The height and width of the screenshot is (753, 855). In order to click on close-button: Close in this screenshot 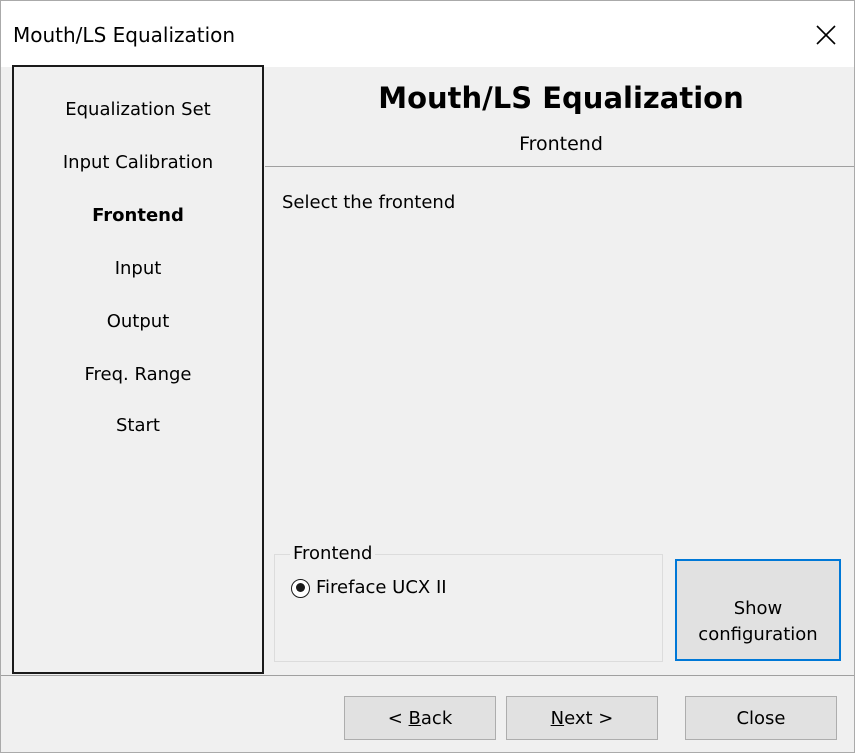, I will do `click(761, 718)`.